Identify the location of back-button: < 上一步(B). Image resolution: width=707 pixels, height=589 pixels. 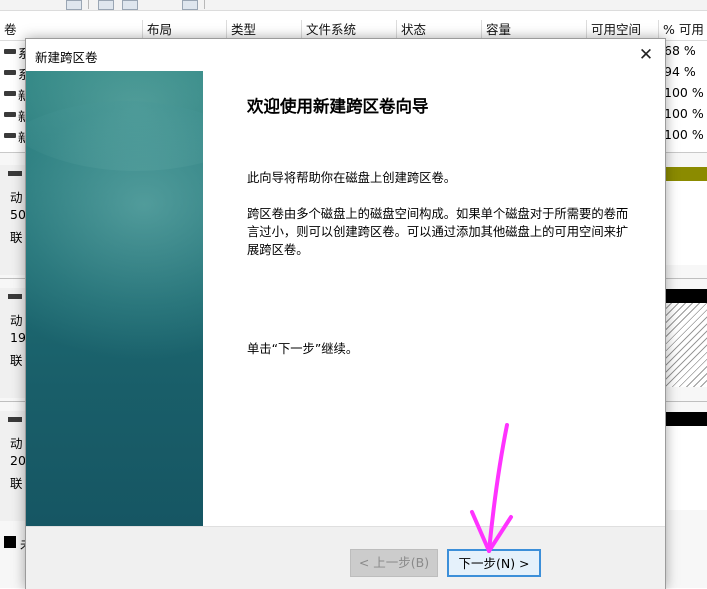
(394, 563).